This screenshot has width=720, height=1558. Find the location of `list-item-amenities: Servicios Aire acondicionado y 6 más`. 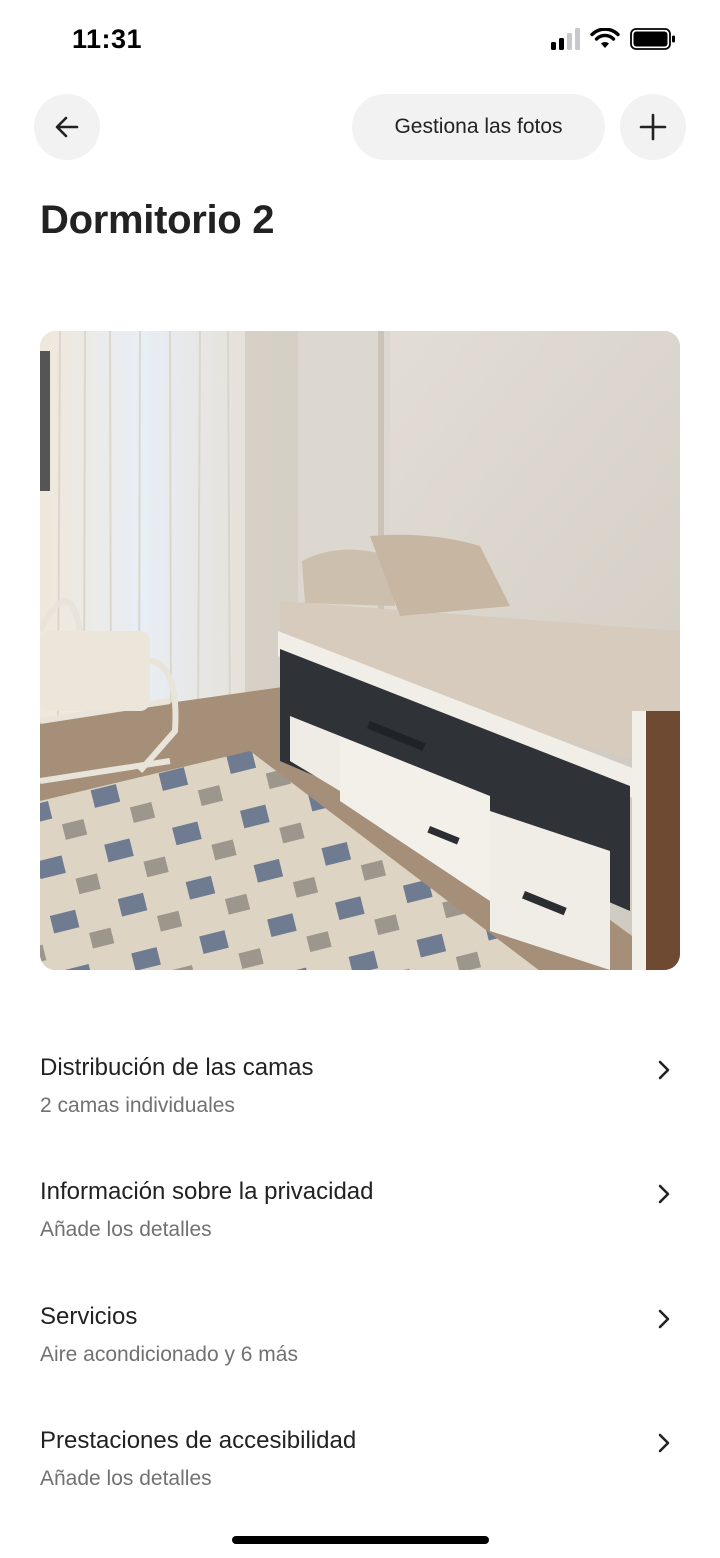

list-item-amenities: Servicios Aire acondicionado y 6 más is located at coordinates (360, 1353).